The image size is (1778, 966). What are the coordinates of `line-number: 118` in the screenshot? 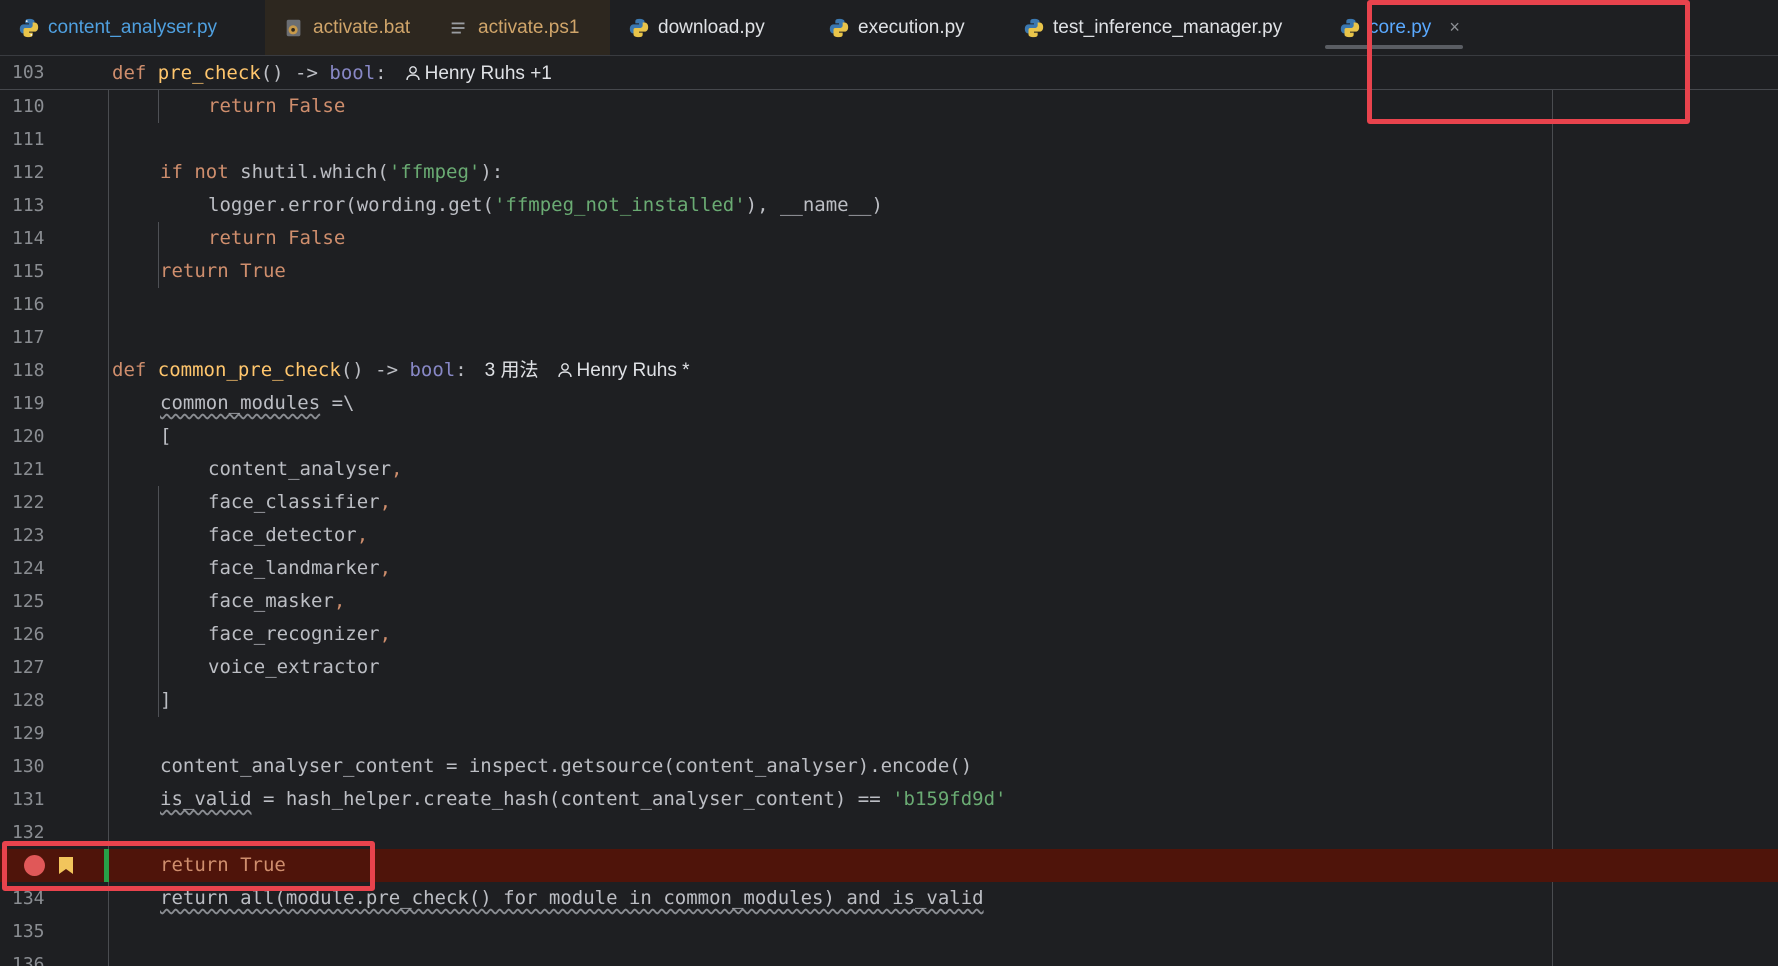 It's located at (28, 370).